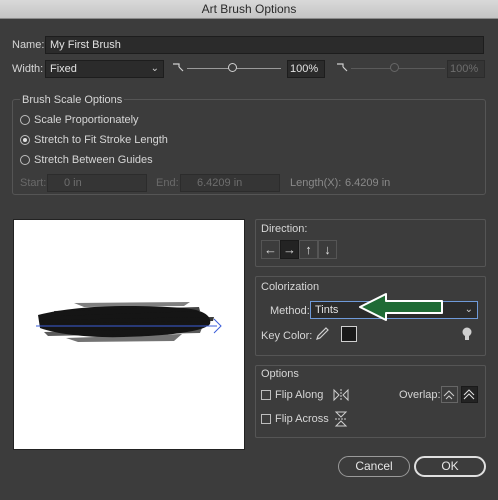 The width and height of the screenshot is (498, 500). I want to click on width-min-icon, so click(178, 67).